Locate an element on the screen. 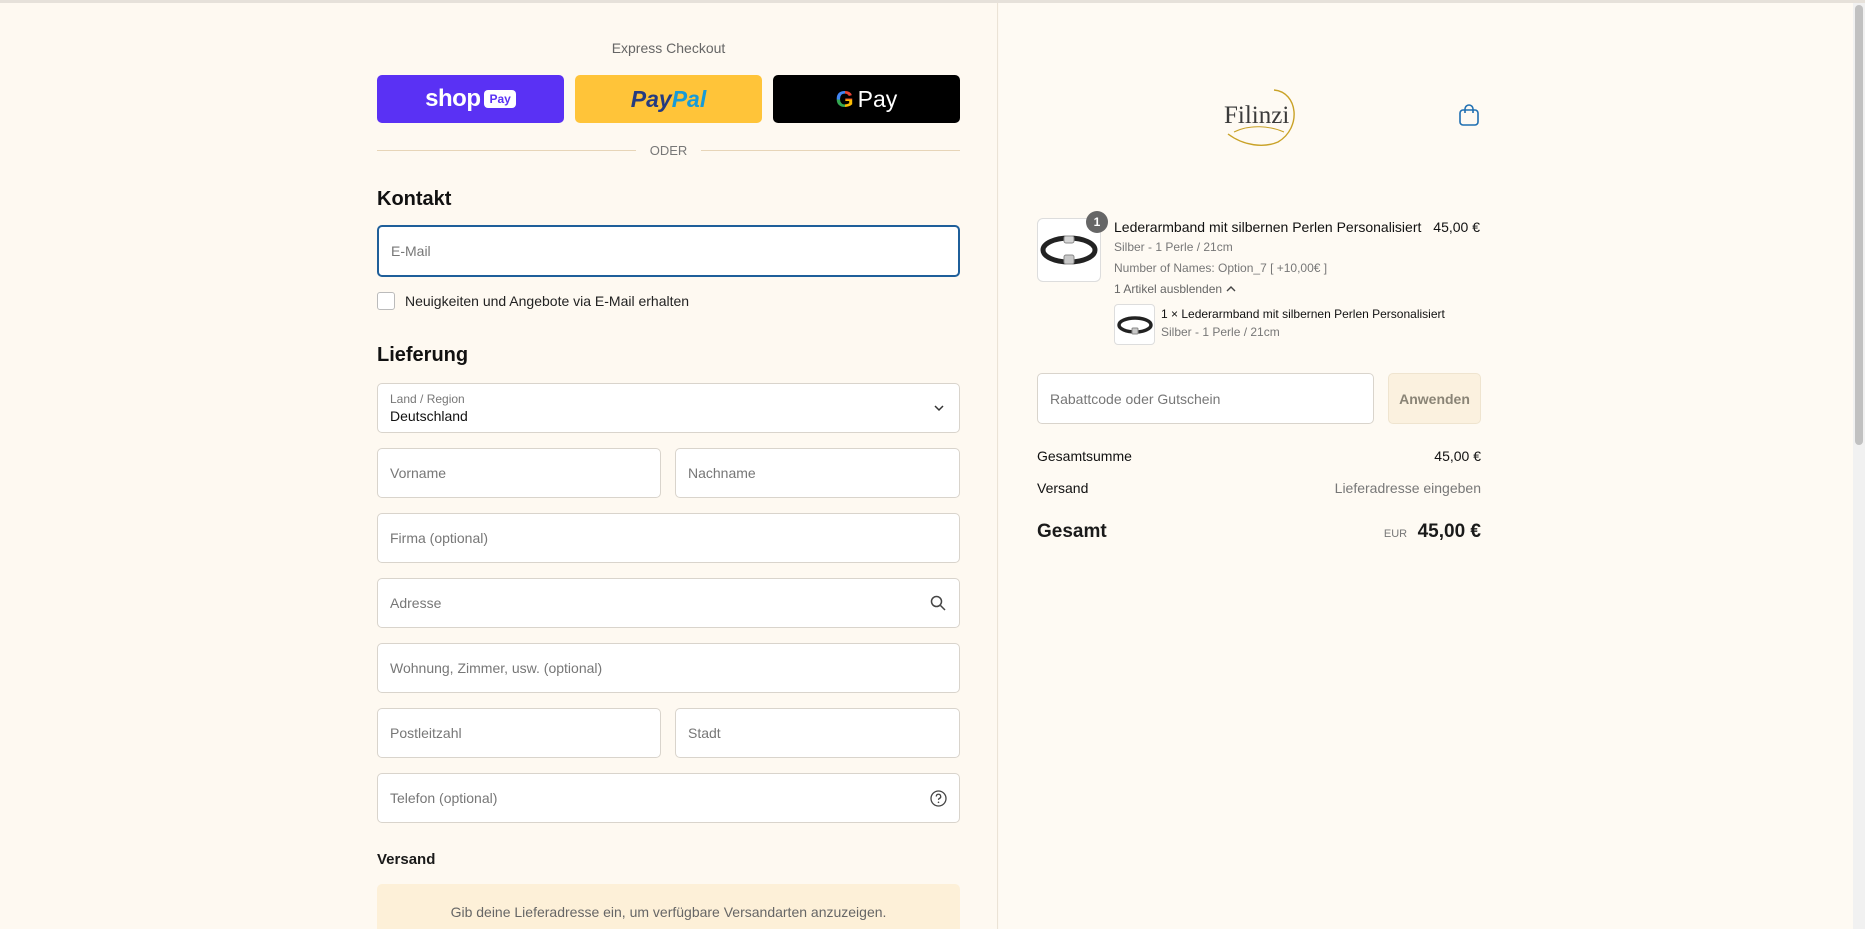  logo-swoosh-icon is located at coordinates (1261, 117).